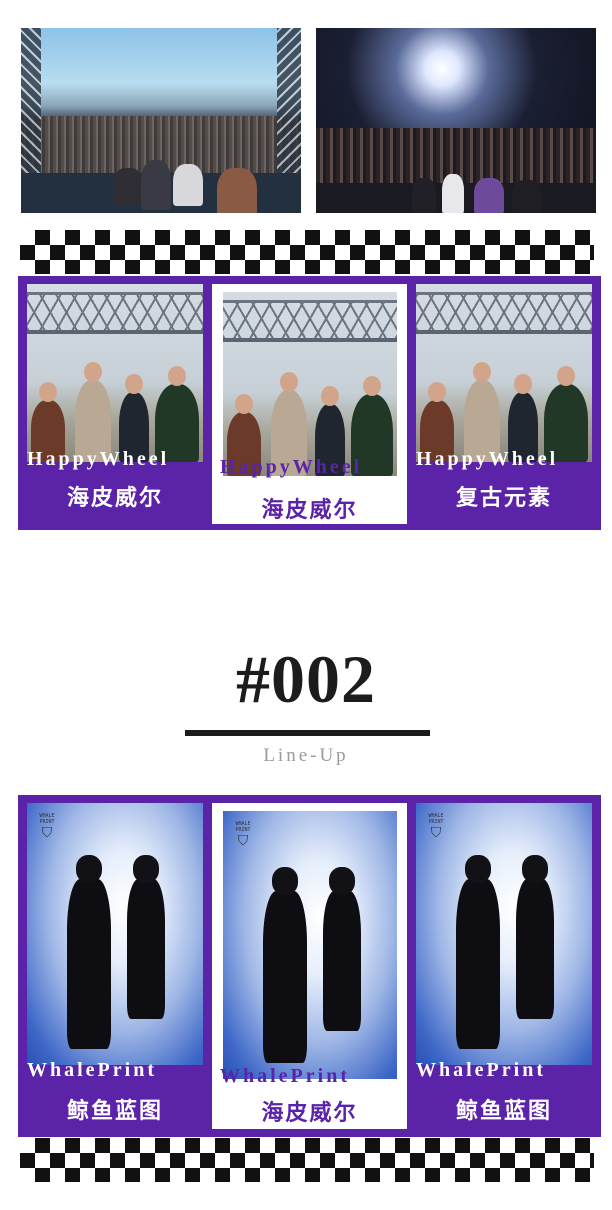 This screenshot has width=612, height=1210. What do you see at coordinates (161, 120) in the screenshot?
I see `festival-stage-photo` at bounding box center [161, 120].